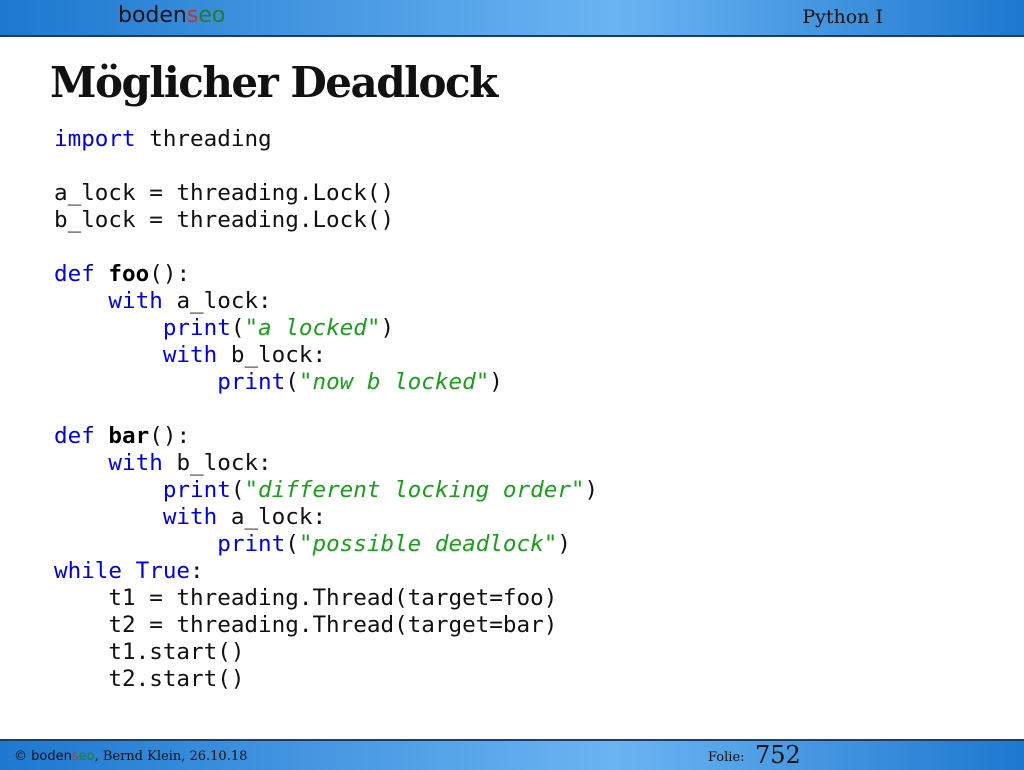 This screenshot has height=770, width=1024. I want to click on code-line: t1.start(), so click(326, 652).